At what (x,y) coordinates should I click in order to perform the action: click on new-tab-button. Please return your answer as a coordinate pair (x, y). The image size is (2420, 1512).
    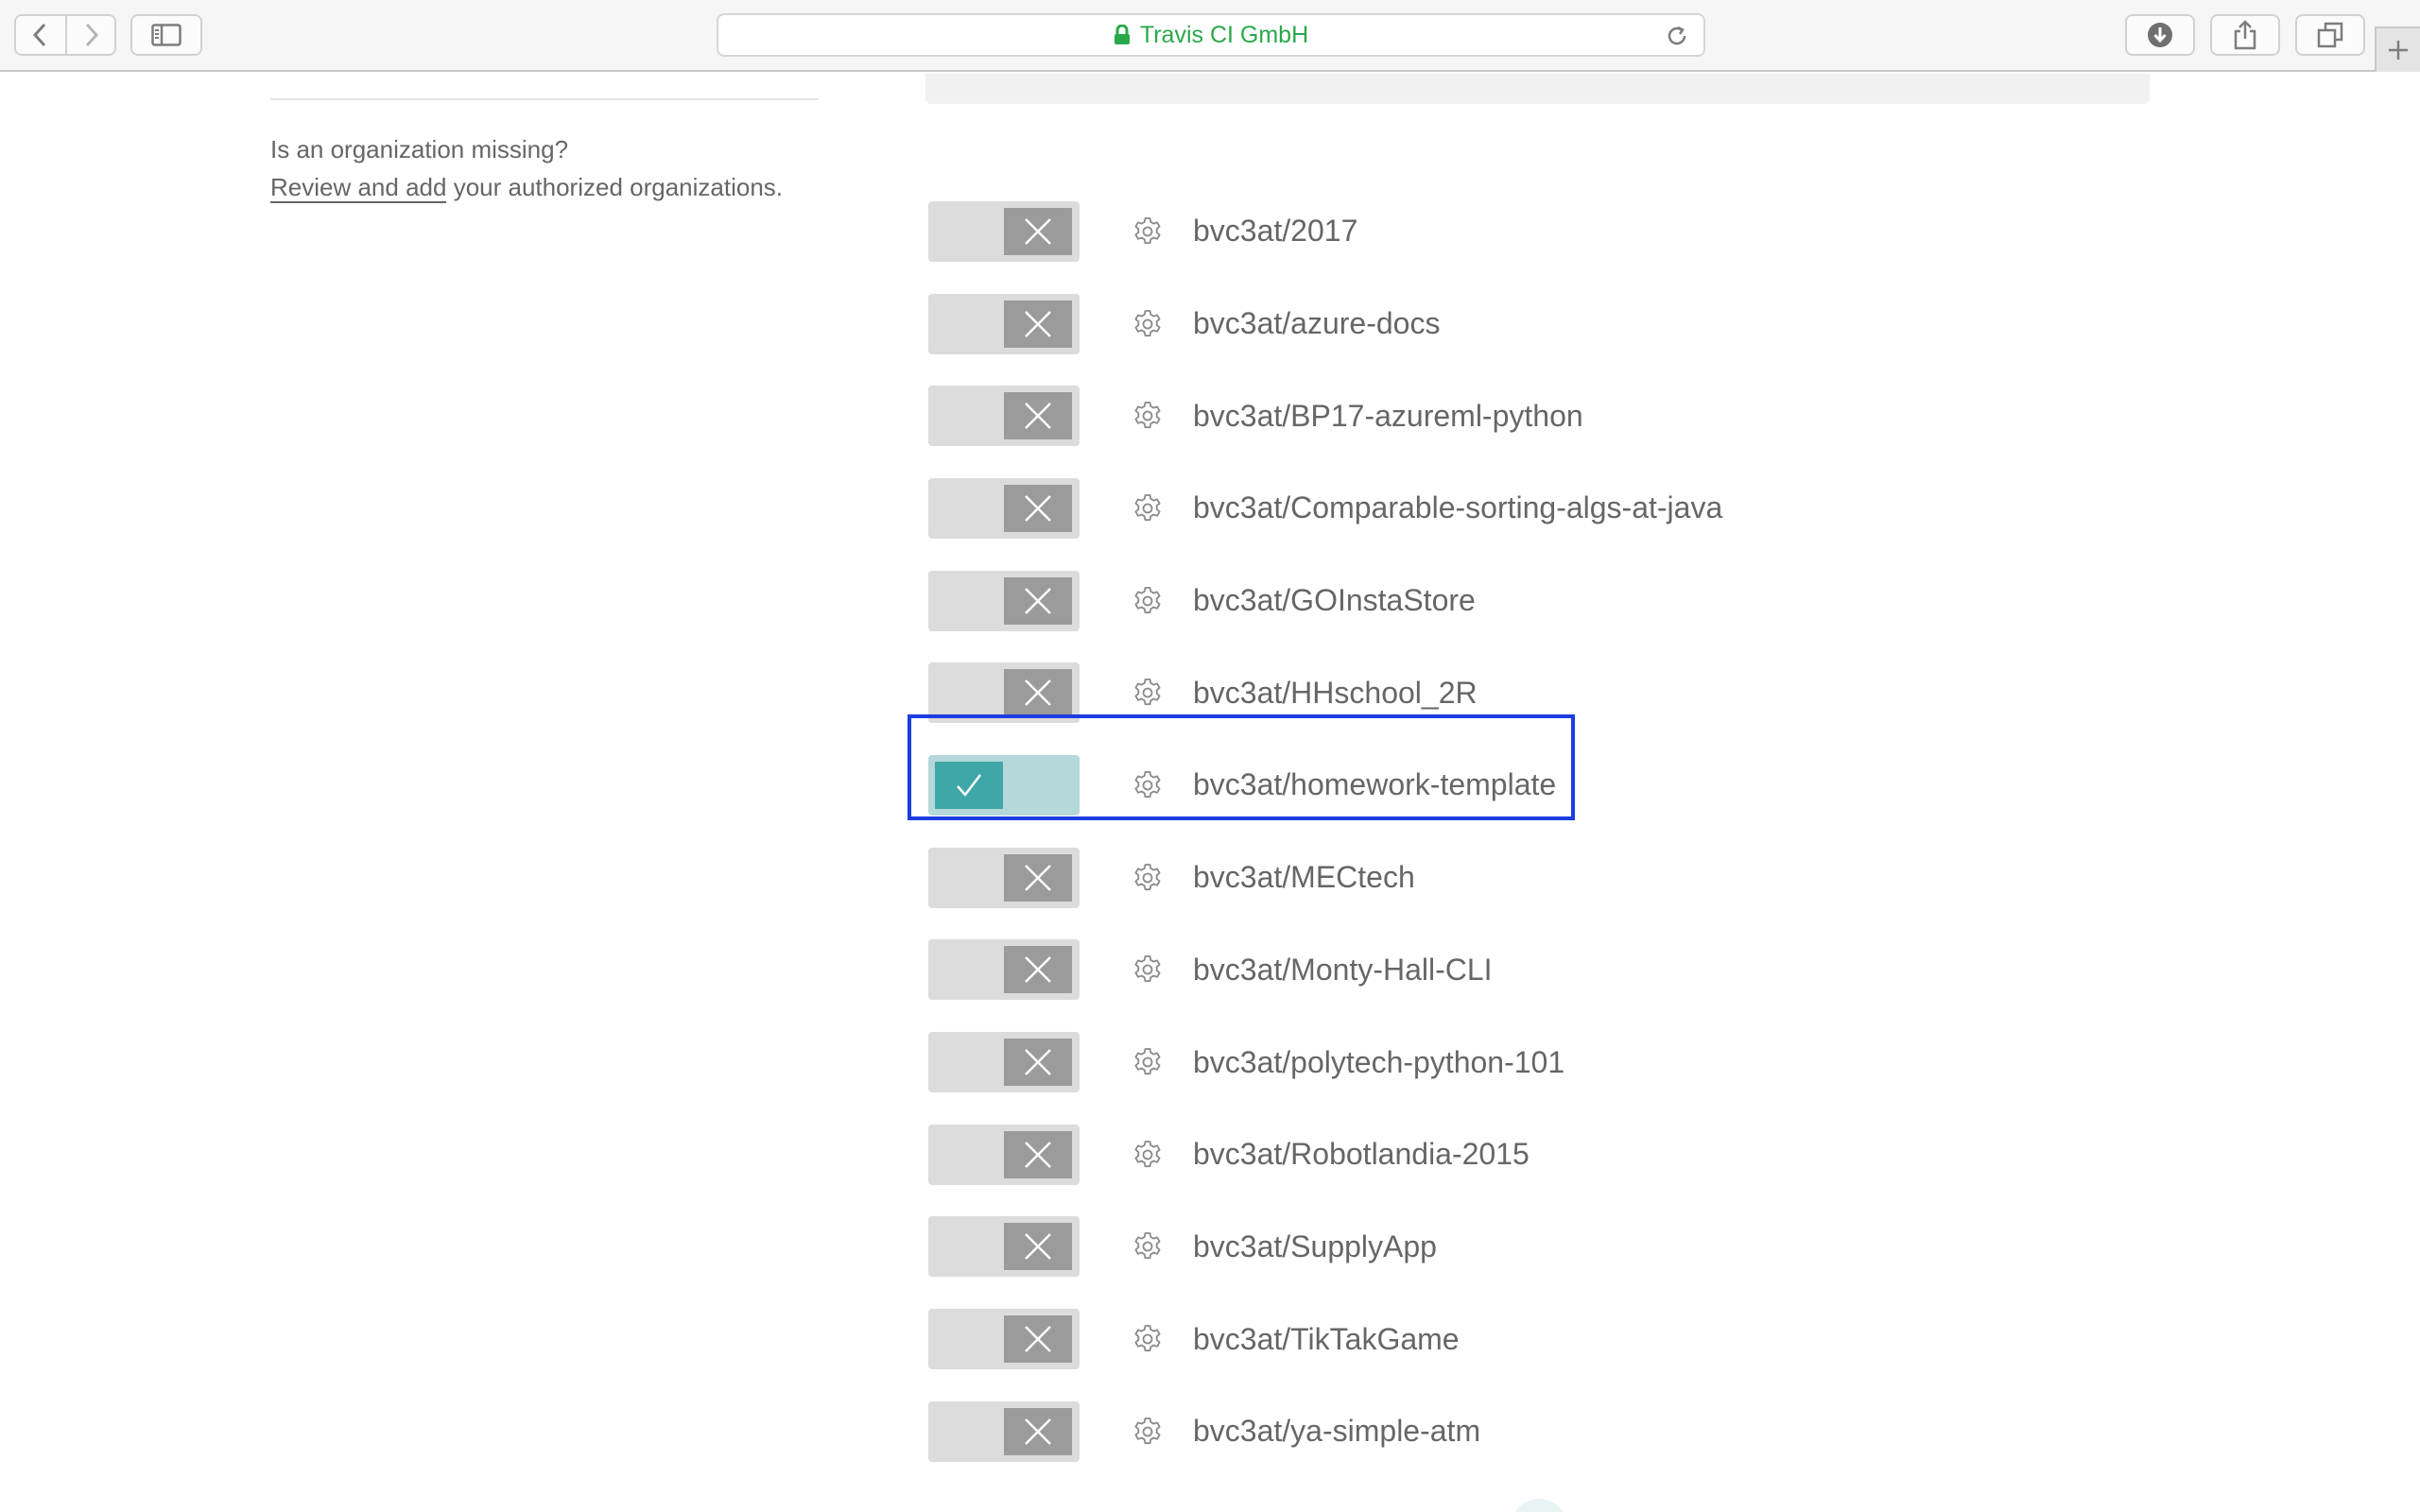
    Looking at the image, I should click on (2397, 49).